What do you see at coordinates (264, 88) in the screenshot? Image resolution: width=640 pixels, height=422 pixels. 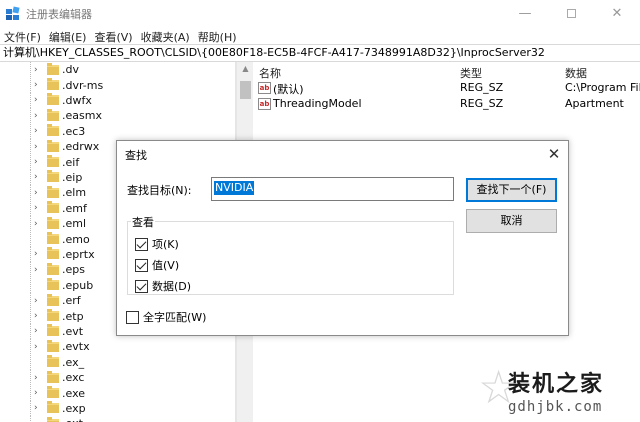 I see `string-value-icon: ab` at bounding box center [264, 88].